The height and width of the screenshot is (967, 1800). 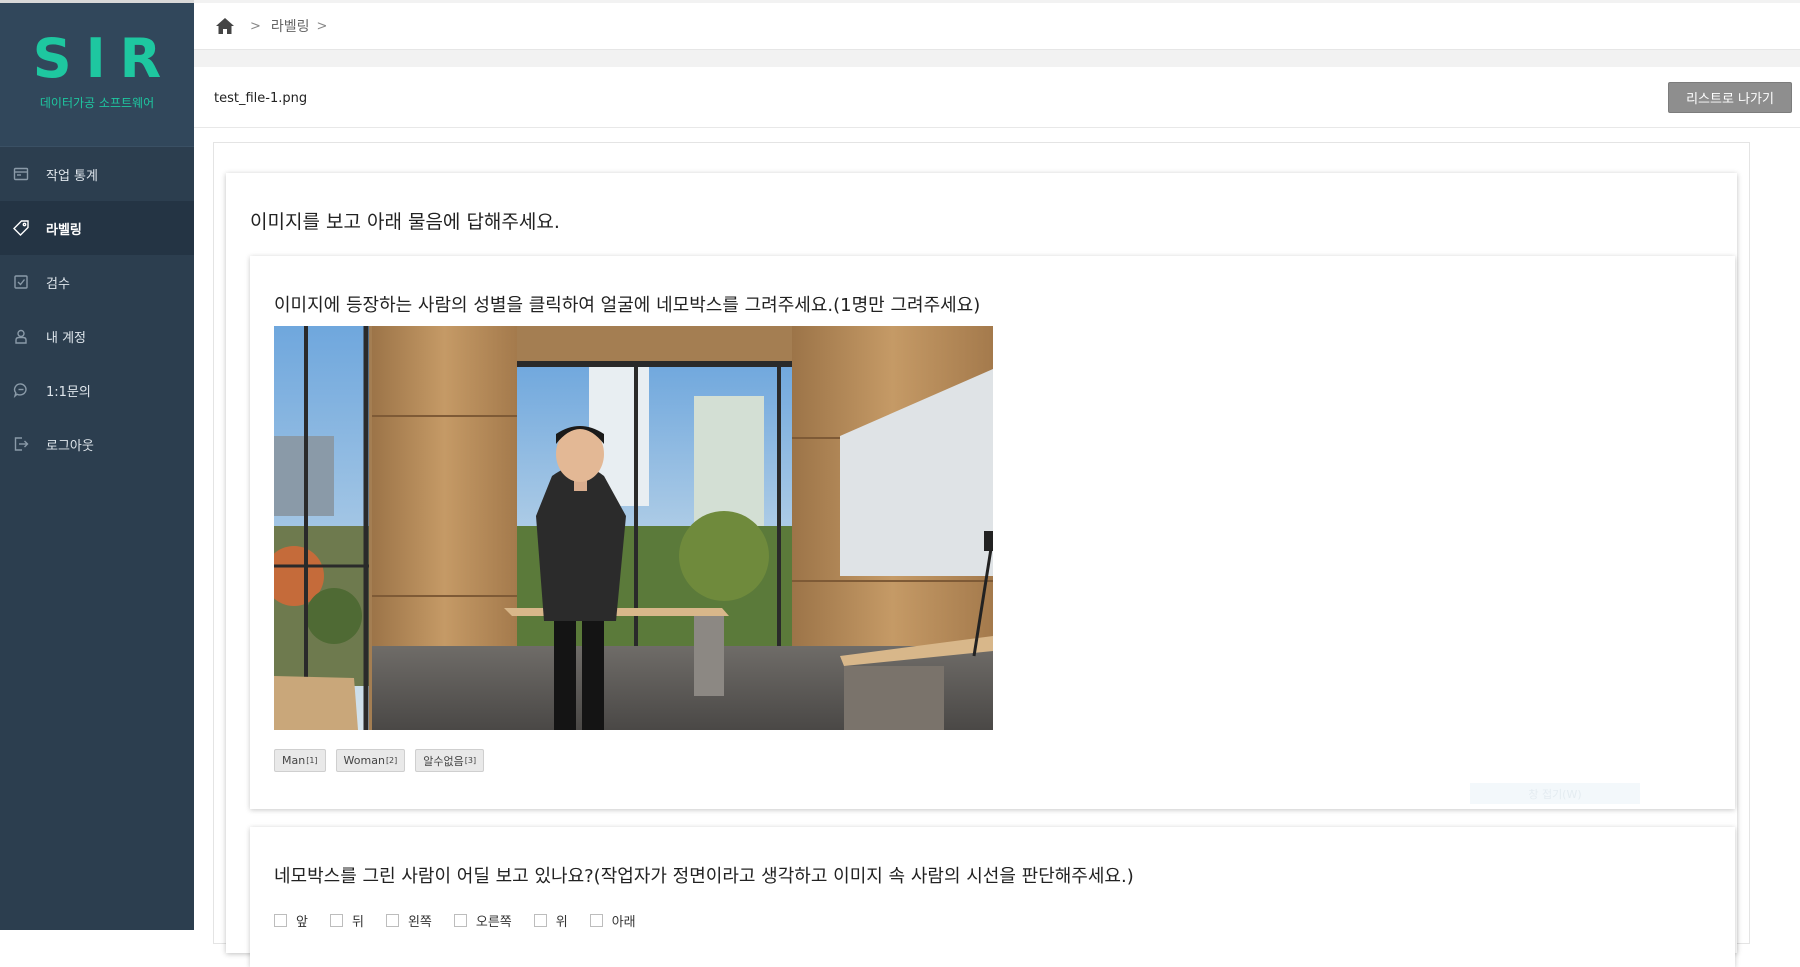 What do you see at coordinates (346, 920) in the screenshot?
I see `option-back: 뒤` at bounding box center [346, 920].